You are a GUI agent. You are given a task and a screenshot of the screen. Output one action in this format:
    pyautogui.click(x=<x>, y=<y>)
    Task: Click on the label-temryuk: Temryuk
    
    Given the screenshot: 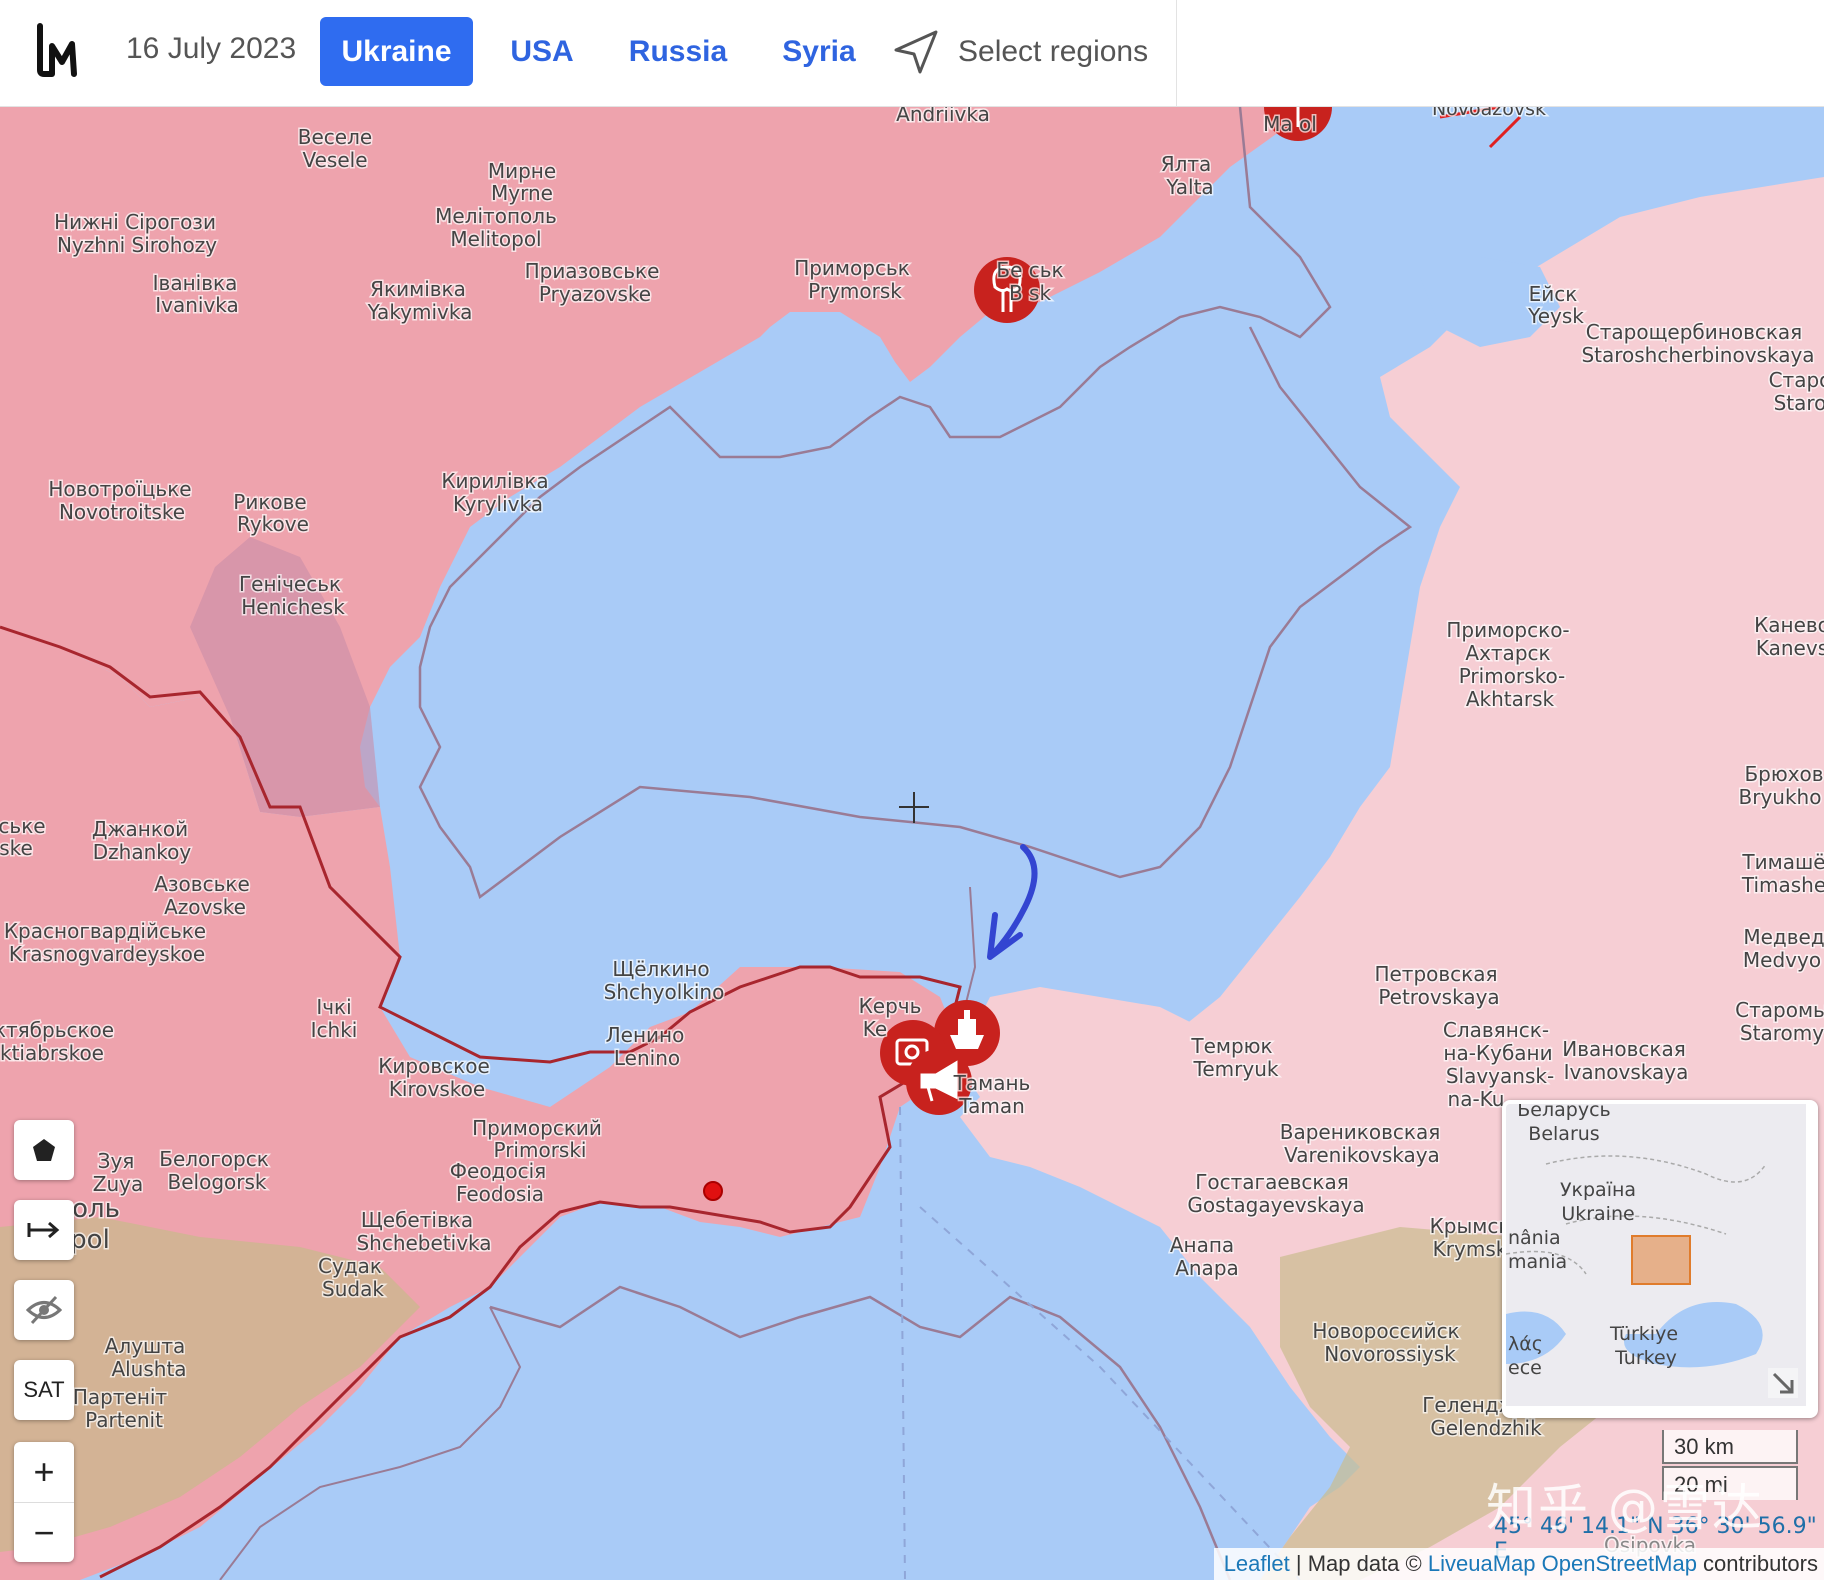 What is the action you would take?
    pyautogui.click(x=1236, y=1069)
    